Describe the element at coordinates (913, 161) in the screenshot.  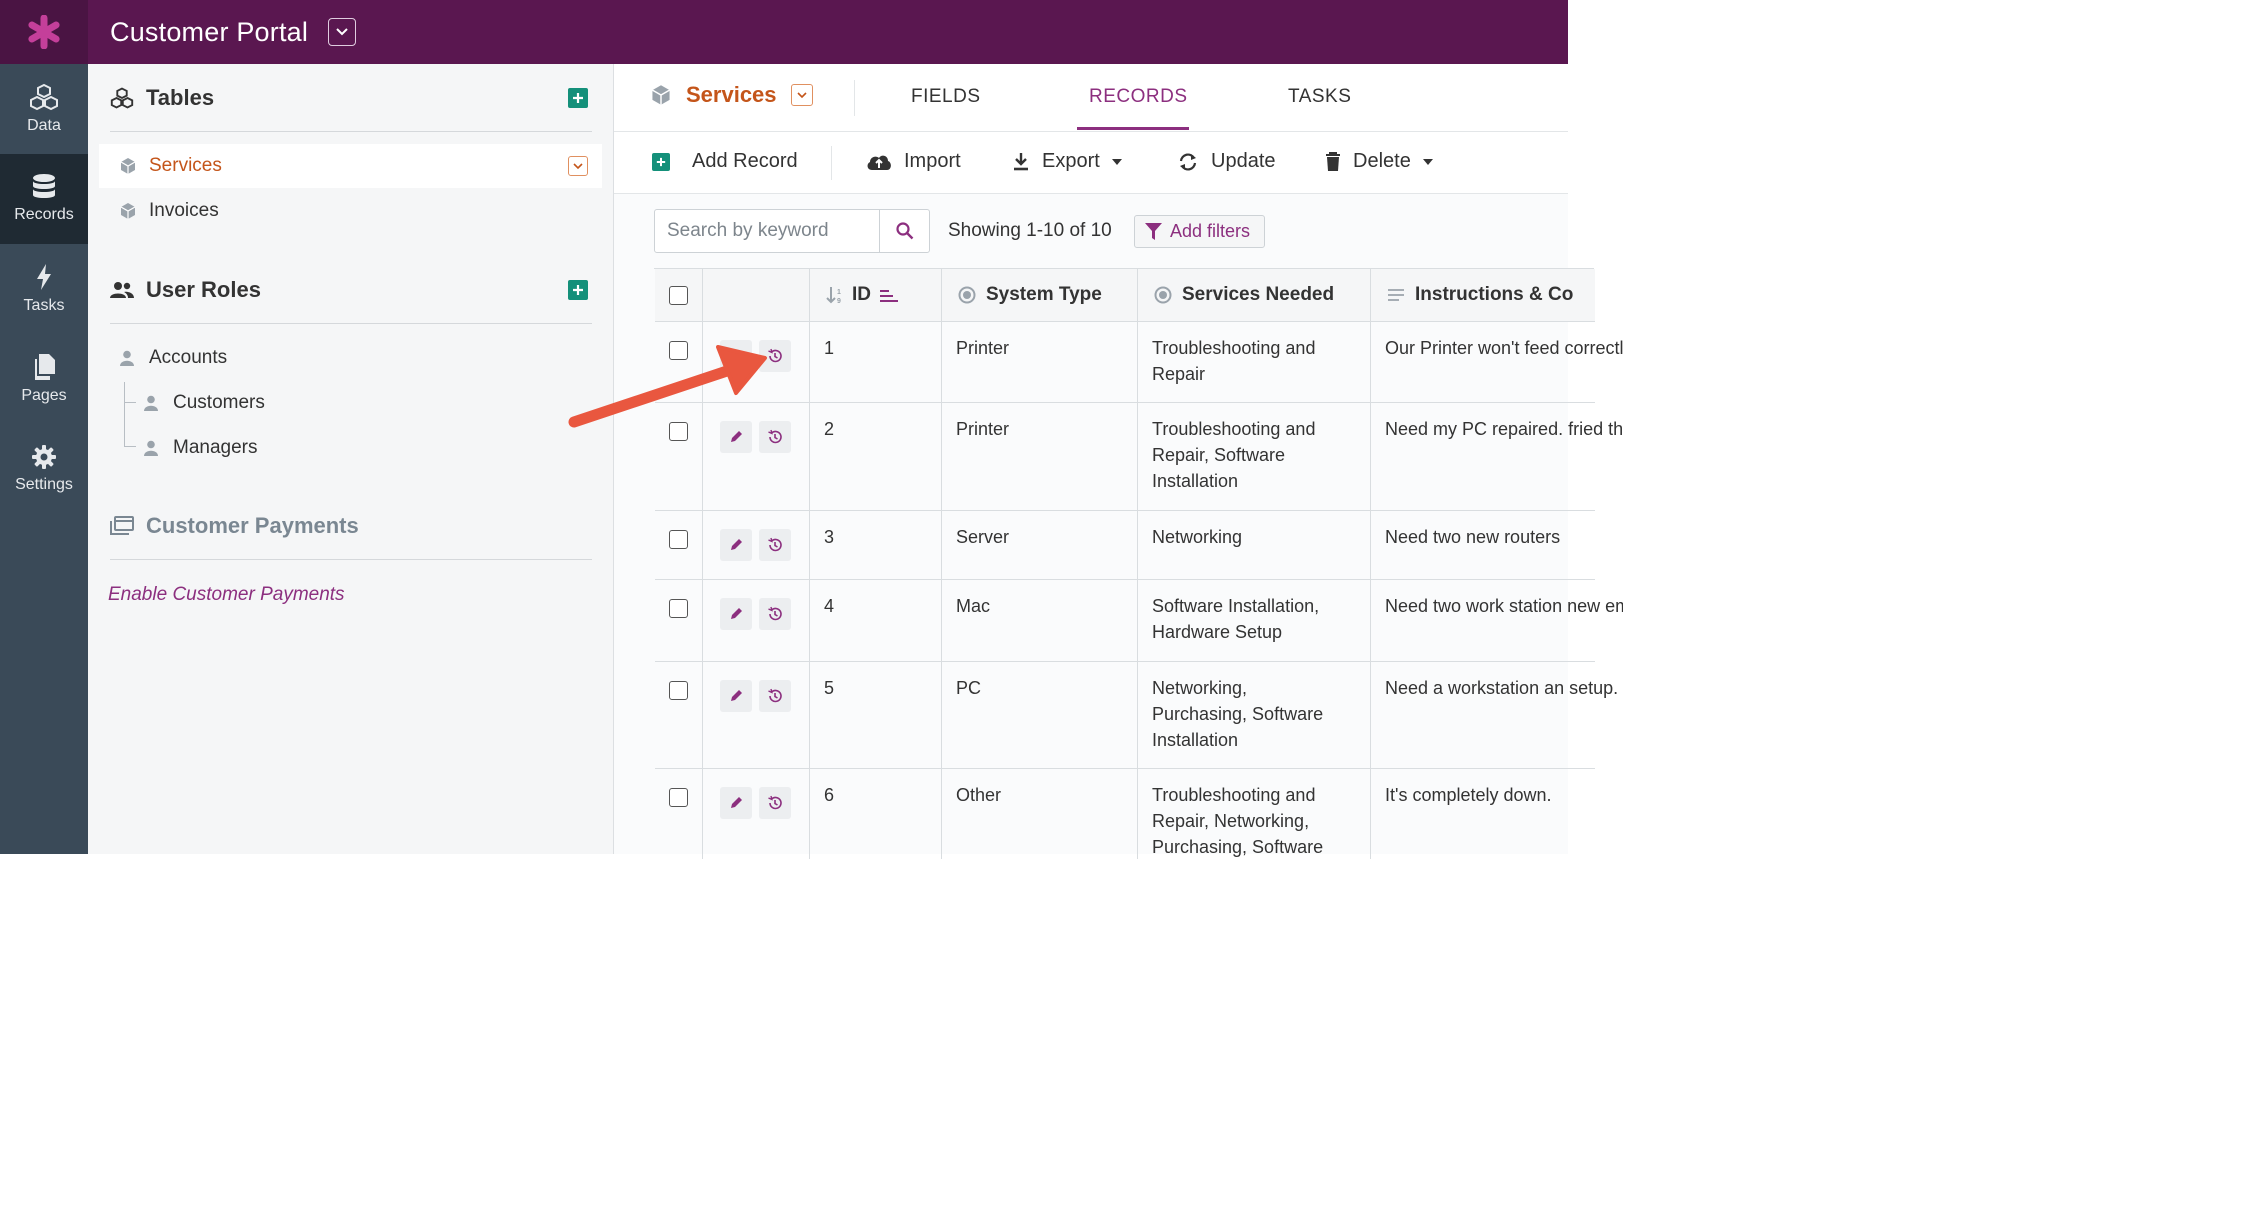
I see `import-button: Import` at that location.